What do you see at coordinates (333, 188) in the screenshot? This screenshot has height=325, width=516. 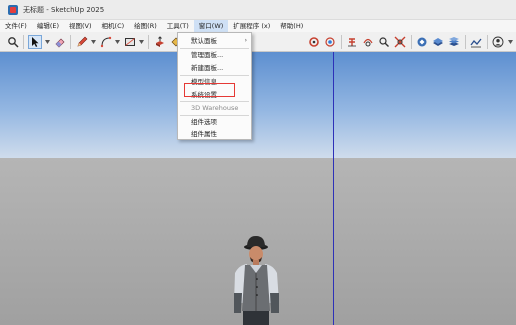 I see `blue-axis` at bounding box center [333, 188].